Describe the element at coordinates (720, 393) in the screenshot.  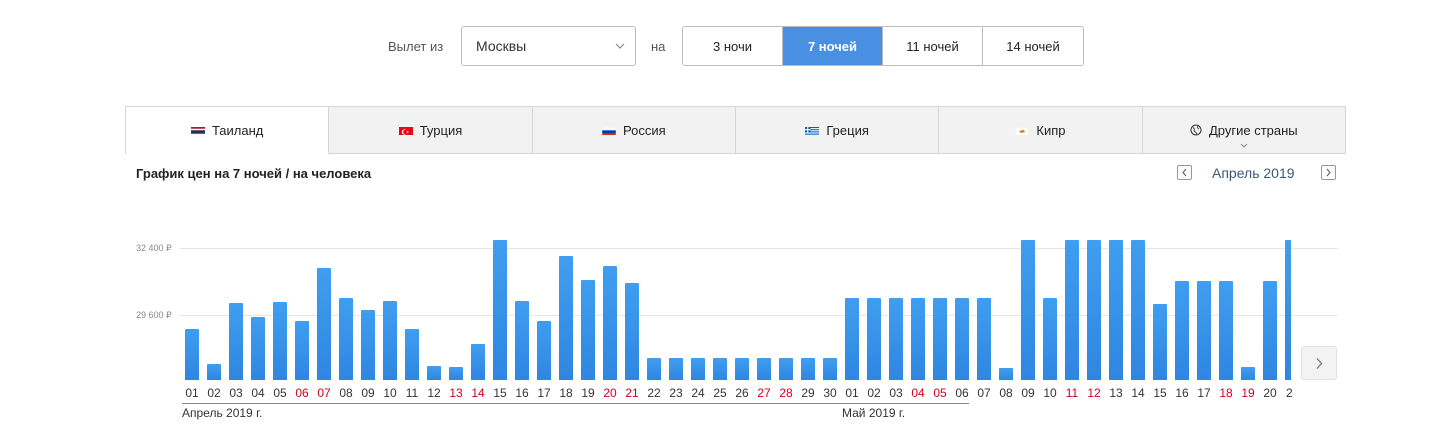
I see `x-tick-label: 25` at that location.